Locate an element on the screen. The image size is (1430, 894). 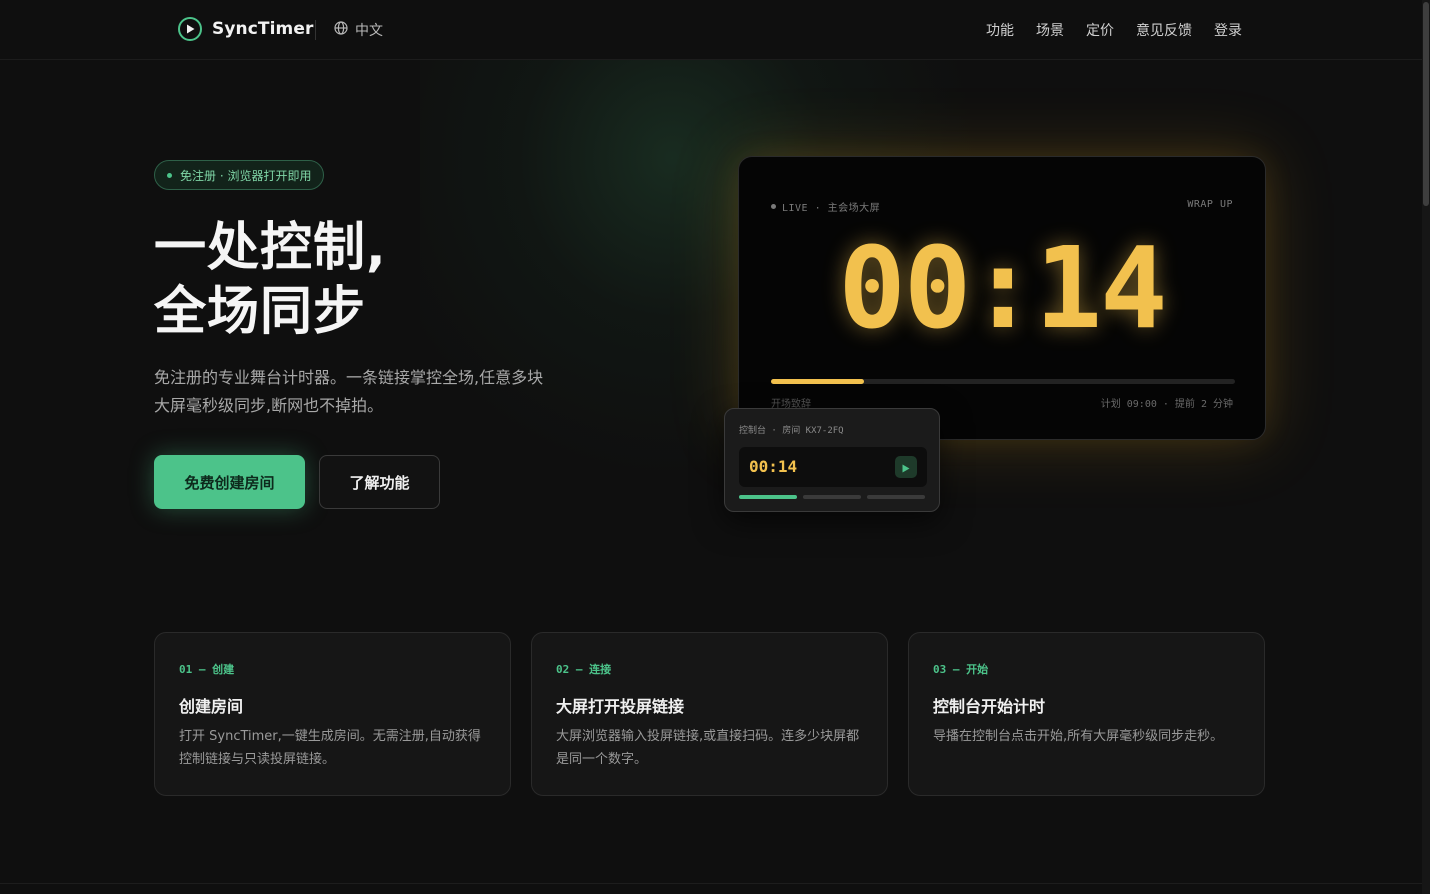
display-progress-track is located at coordinates (1003, 381).